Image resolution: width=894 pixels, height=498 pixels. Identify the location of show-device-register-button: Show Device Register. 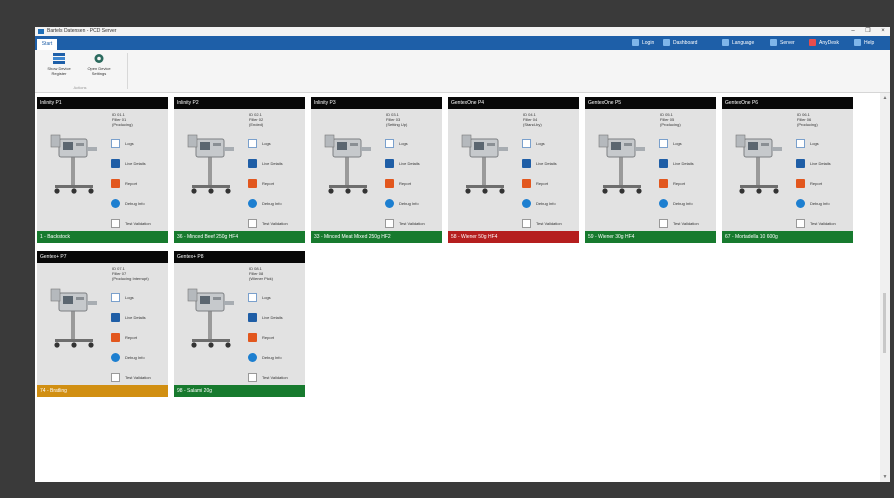
(59, 64).